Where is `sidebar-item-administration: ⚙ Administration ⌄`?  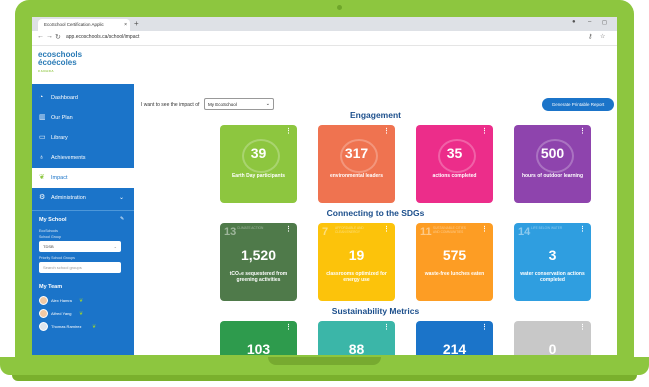 sidebar-item-administration: ⚙ Administration ⌄ is located at coordinates (83, 198).